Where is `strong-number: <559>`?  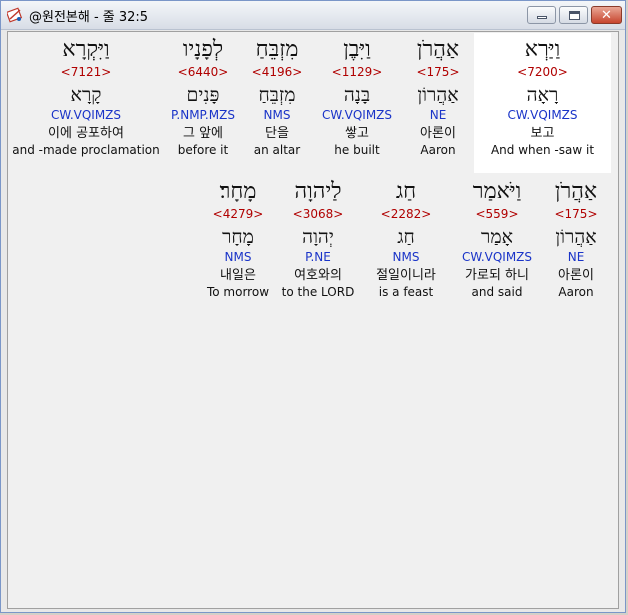 strong-number: <559> is located at coordinates (497, 214).